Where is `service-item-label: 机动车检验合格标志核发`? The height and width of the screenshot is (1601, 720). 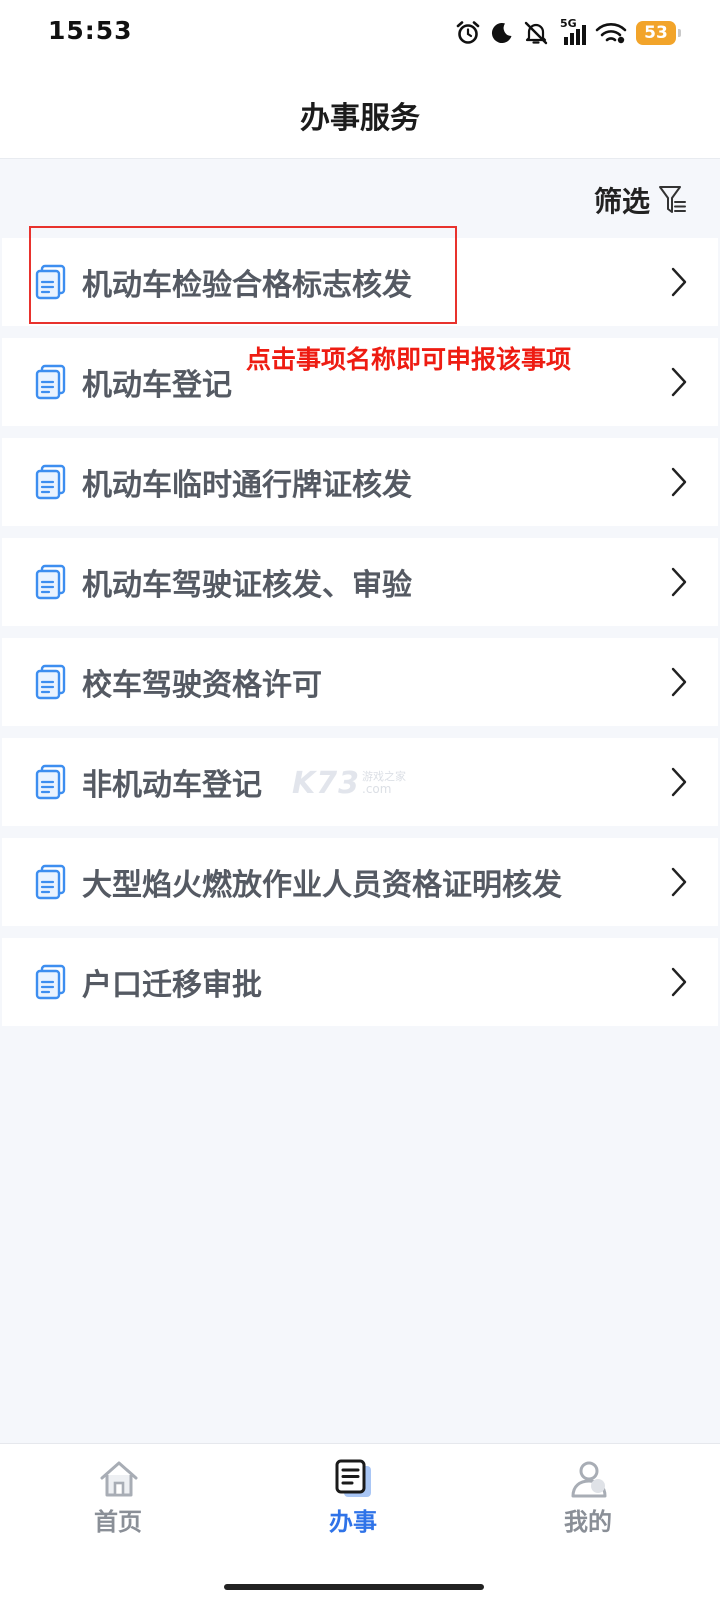 service-item-label: 机动车检验合格标志核发 is located at coordinates (247, 285).